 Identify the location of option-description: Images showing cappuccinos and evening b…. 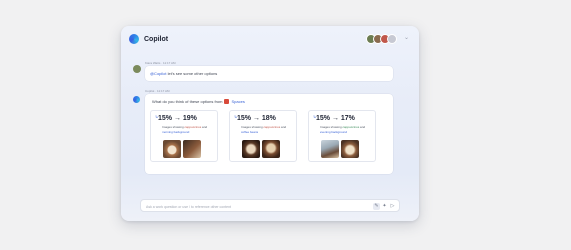
(346, 129).